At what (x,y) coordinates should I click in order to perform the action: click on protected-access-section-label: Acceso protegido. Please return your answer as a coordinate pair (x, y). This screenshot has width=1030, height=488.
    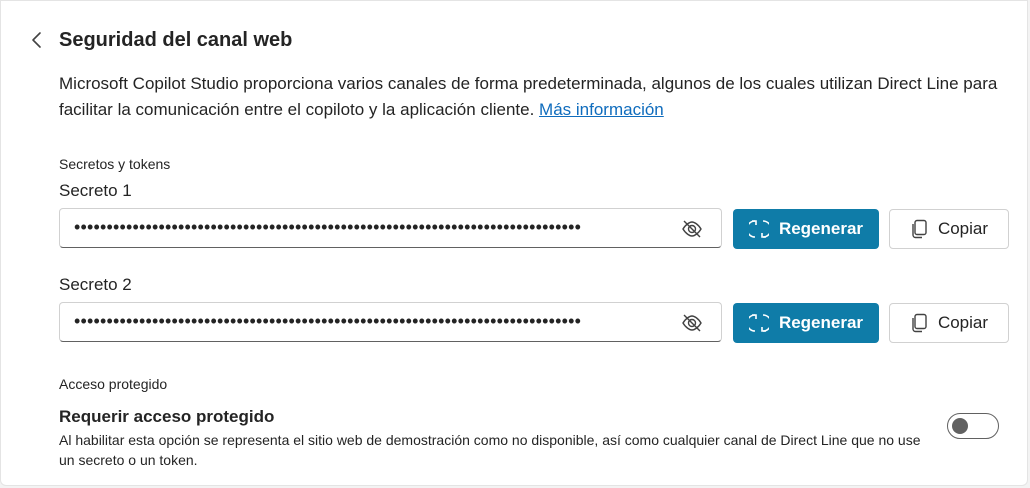
    Looking at the image, I should click on (113, 384).